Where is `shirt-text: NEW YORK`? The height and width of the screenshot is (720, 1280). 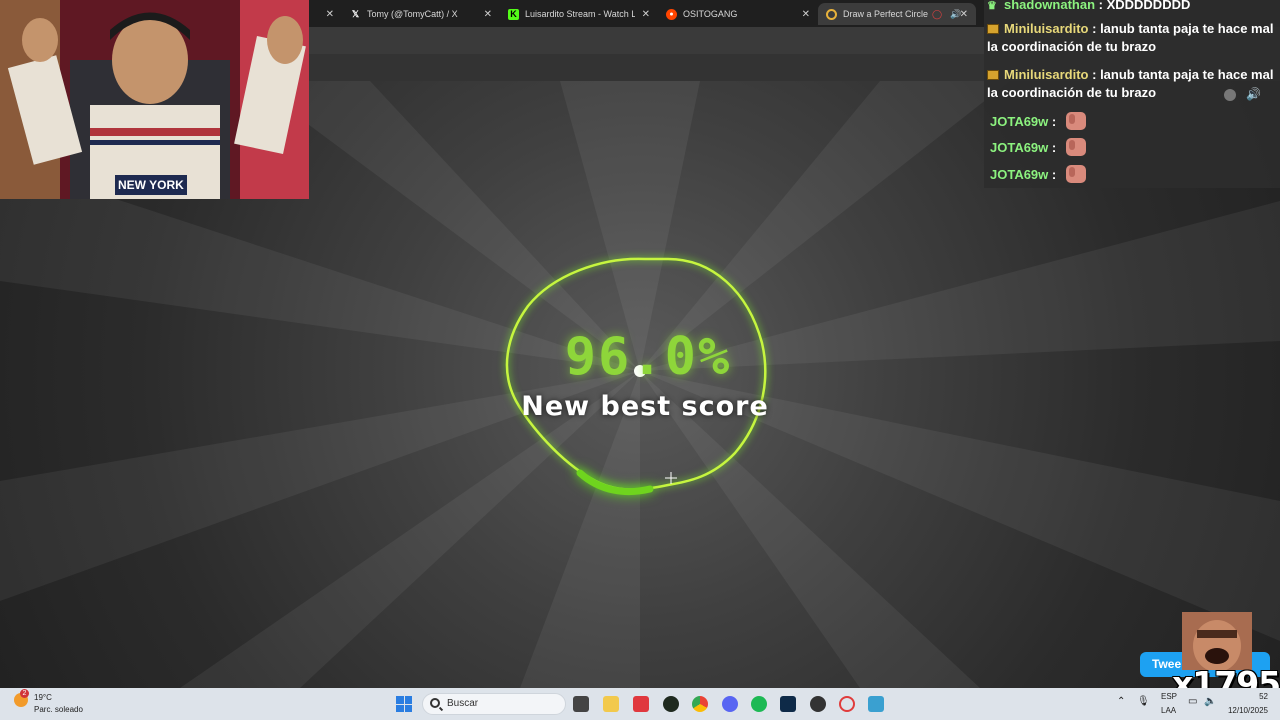
shirt-text: NEW YORK is located at coordinates (151, 185).